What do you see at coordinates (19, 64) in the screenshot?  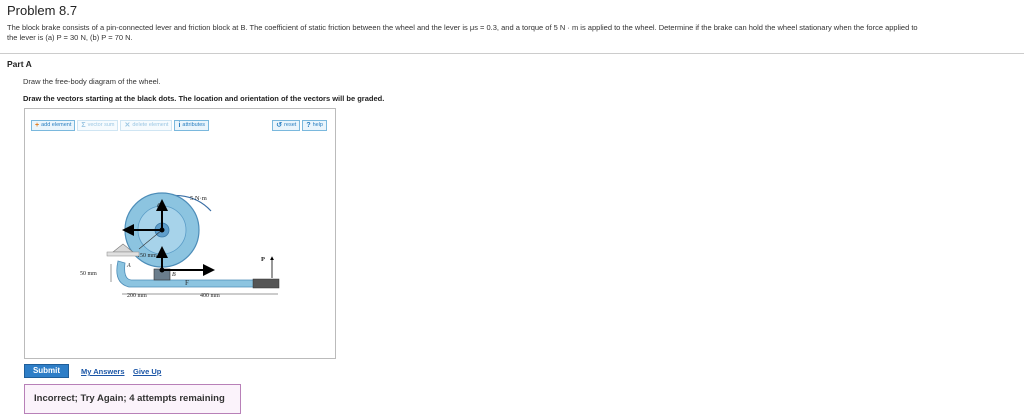 I see `part-label: Part A` at bounding box center [19, 64].